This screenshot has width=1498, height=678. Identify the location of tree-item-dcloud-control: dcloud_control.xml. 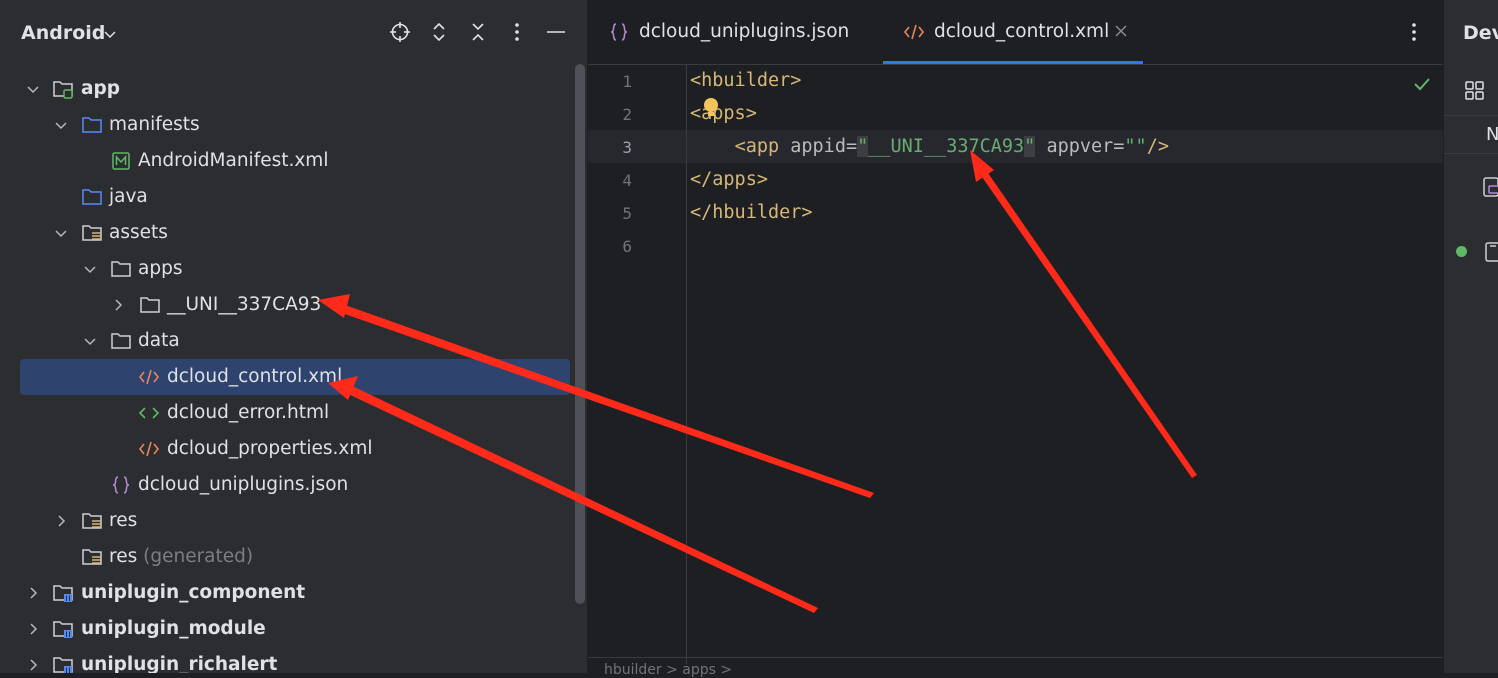
(295, 377).